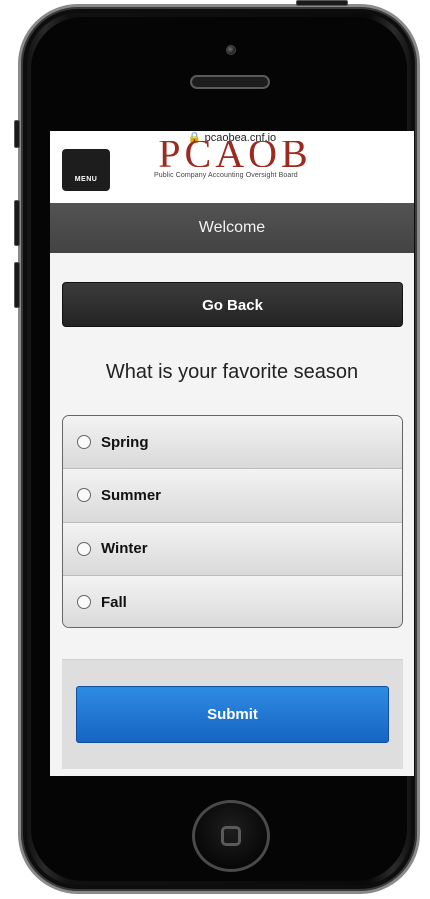 The height and width of the screenshot is (899, 430). I want to click on menu-button: MENU, so click(86, 170).